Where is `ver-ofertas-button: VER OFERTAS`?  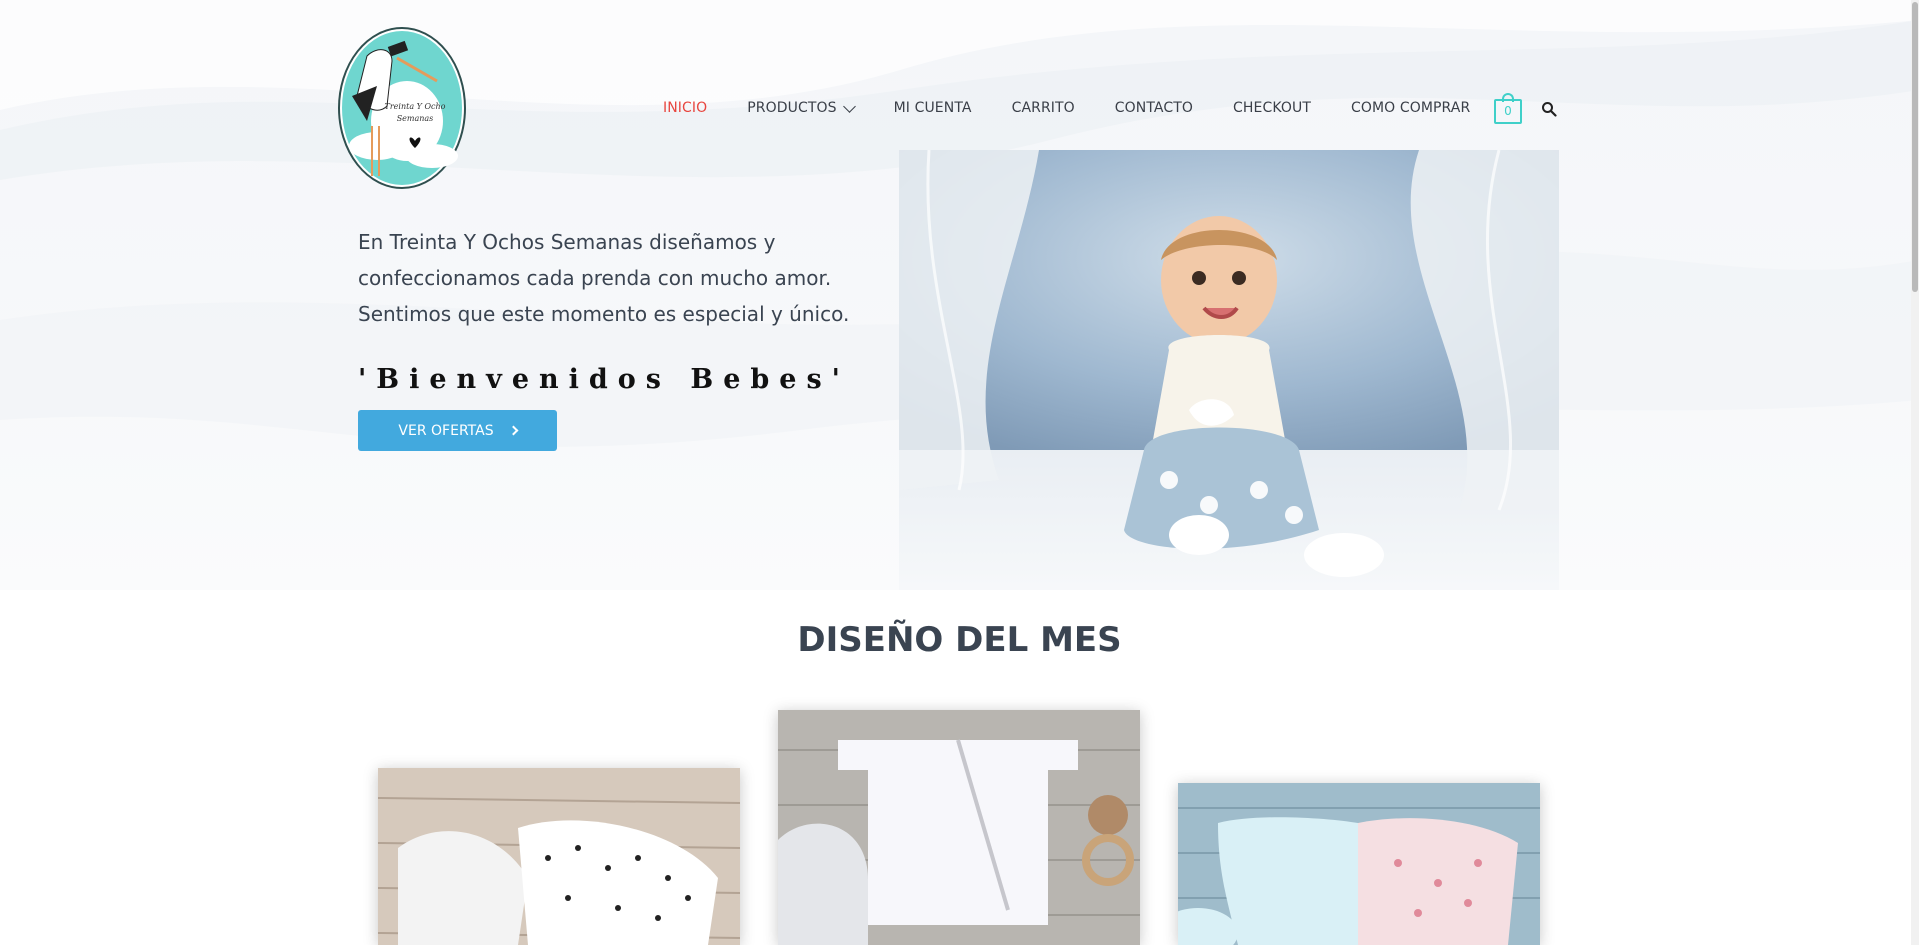 ver-ofertas-button: VER OFERTAS is located at coordinates (457, 430).